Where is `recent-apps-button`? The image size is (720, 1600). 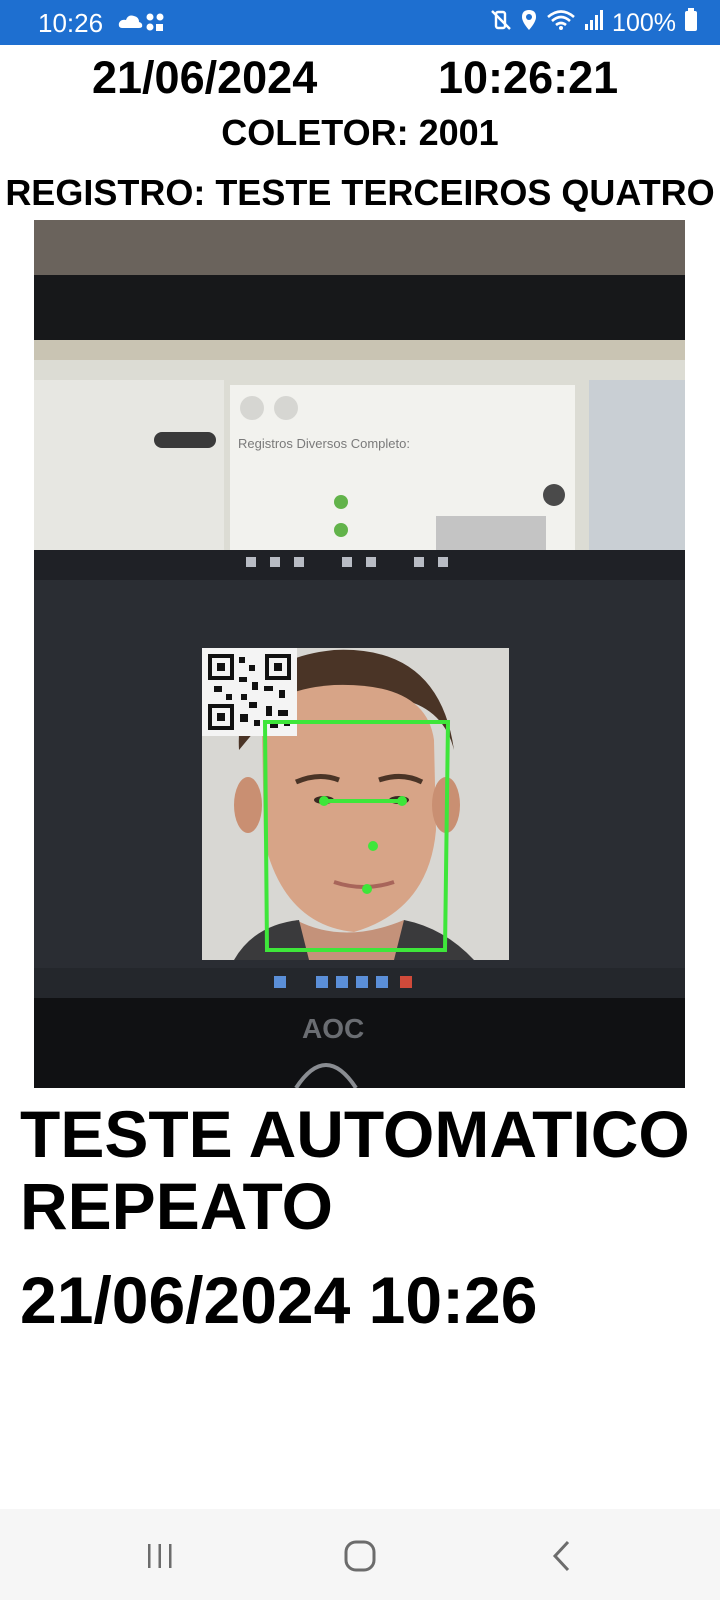 recent-apps-button is located at coordinates (160, 1556).